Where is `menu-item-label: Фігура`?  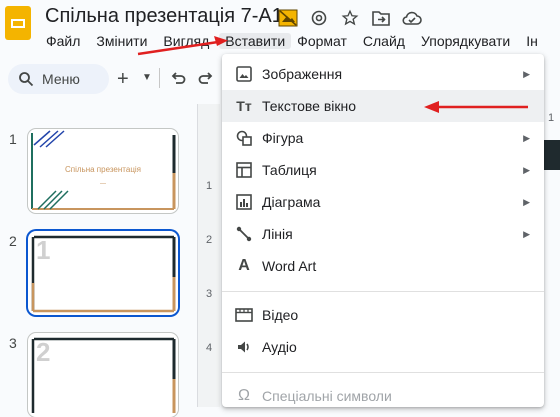
menu-item-label: Фігура is located at coordinates (283, 138).